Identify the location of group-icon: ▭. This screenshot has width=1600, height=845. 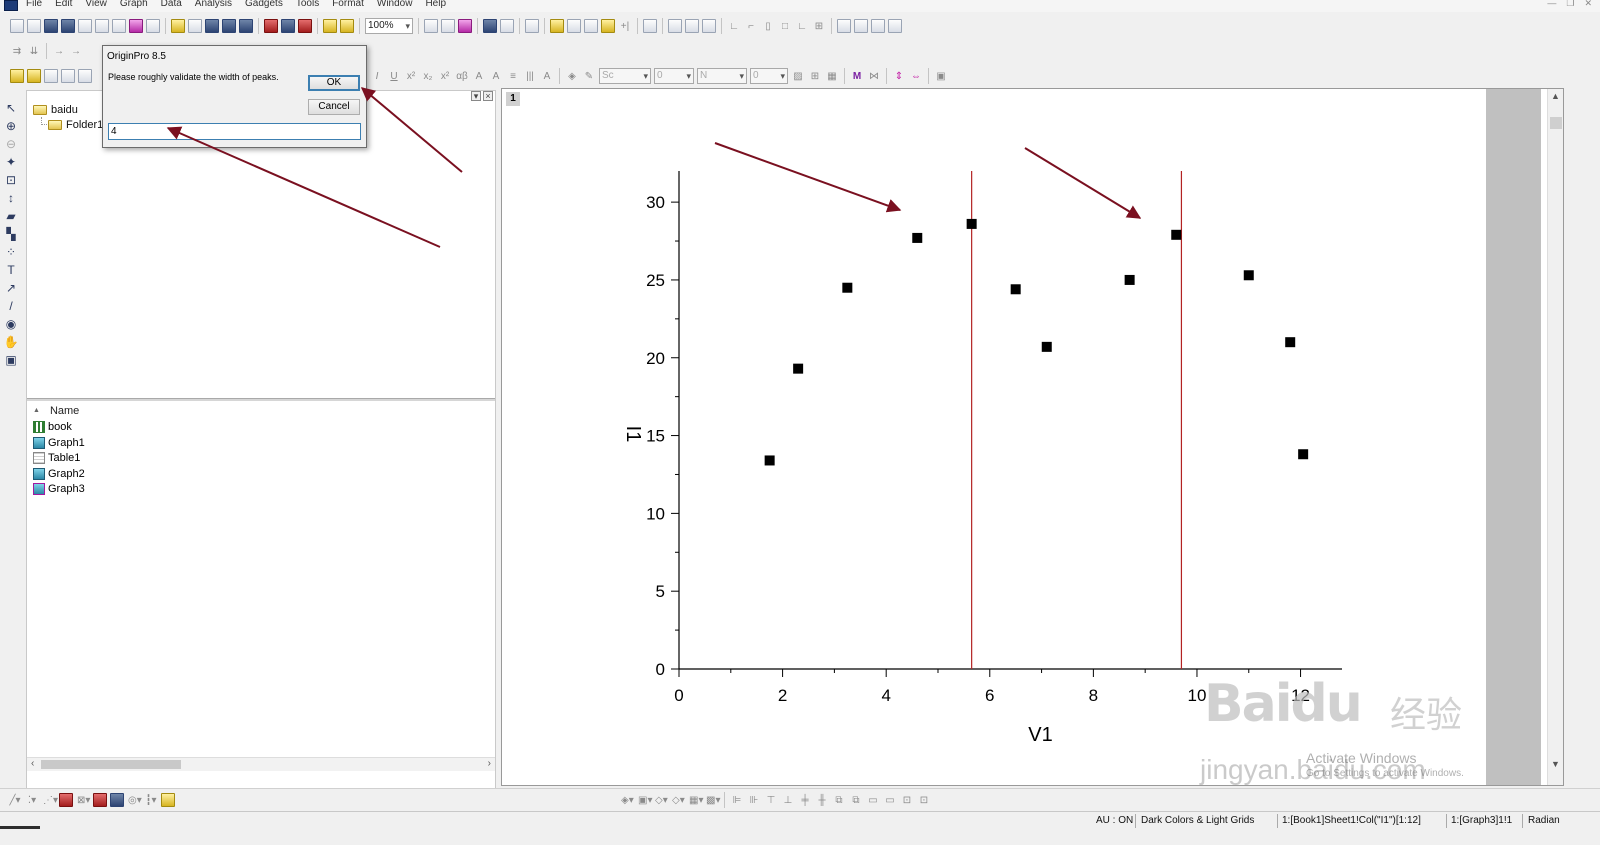
(873, 800).